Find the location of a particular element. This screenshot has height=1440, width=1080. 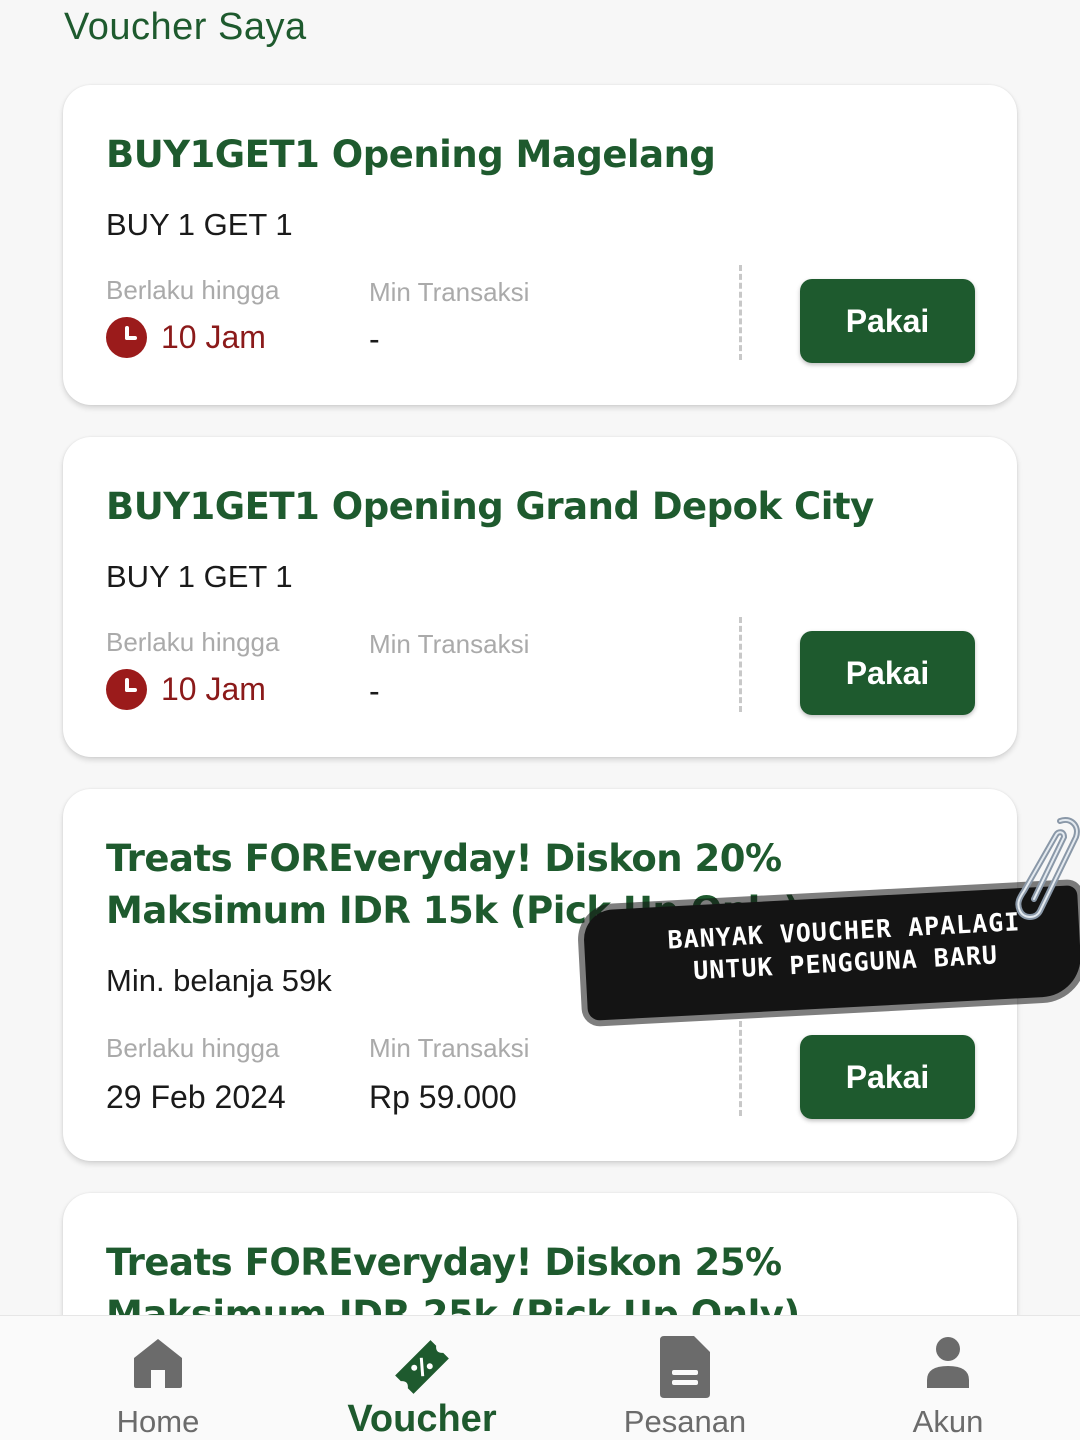

nav-label-akun: Akun is located at coordinates (948, 1421).